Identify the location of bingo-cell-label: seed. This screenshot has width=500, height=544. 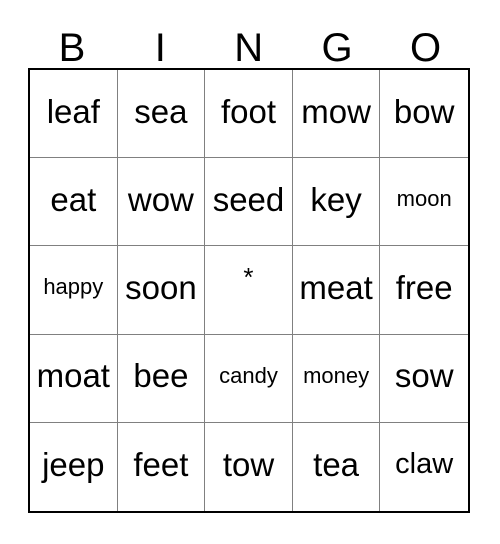
(248, 199).